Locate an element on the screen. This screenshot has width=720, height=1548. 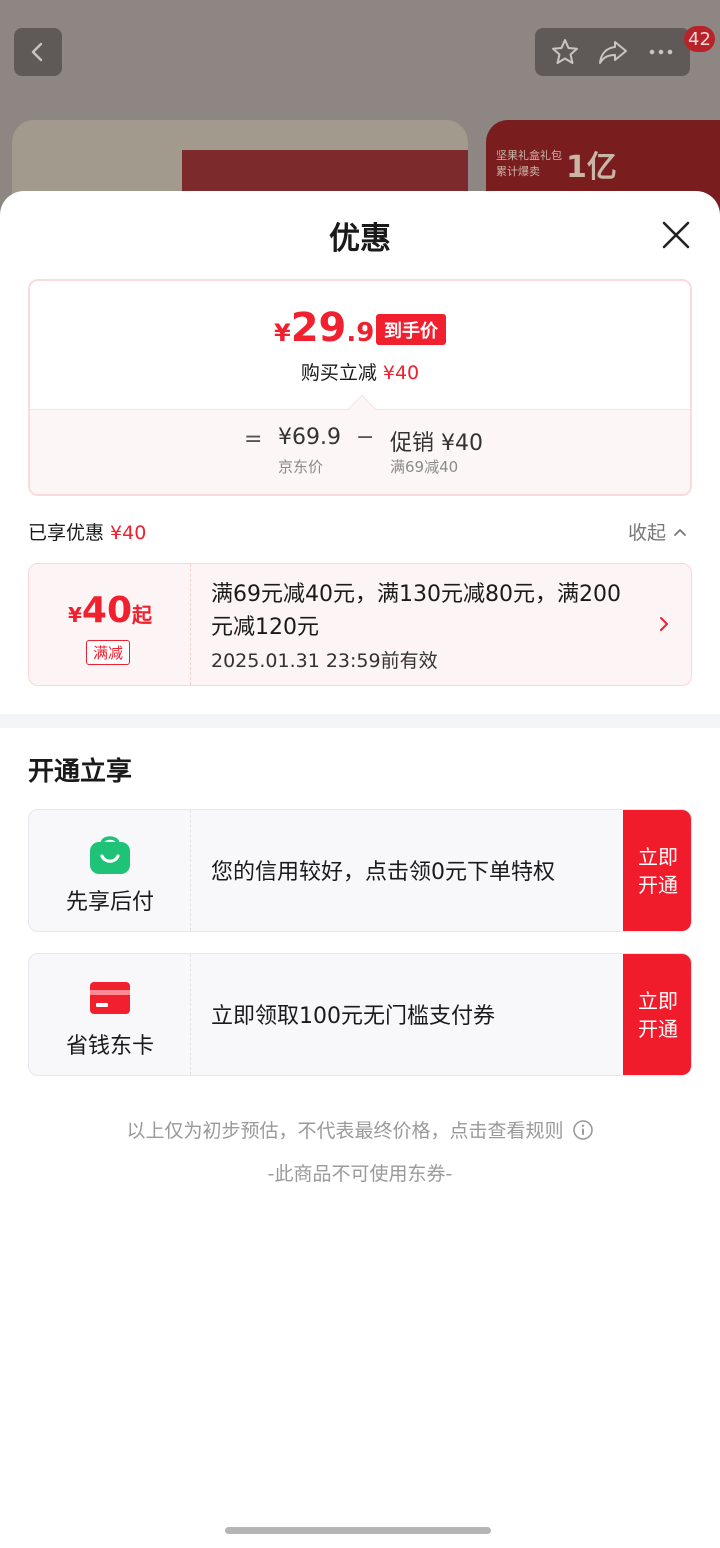
service-icon-area: 先享后付 is located at coordinates (110, 870).